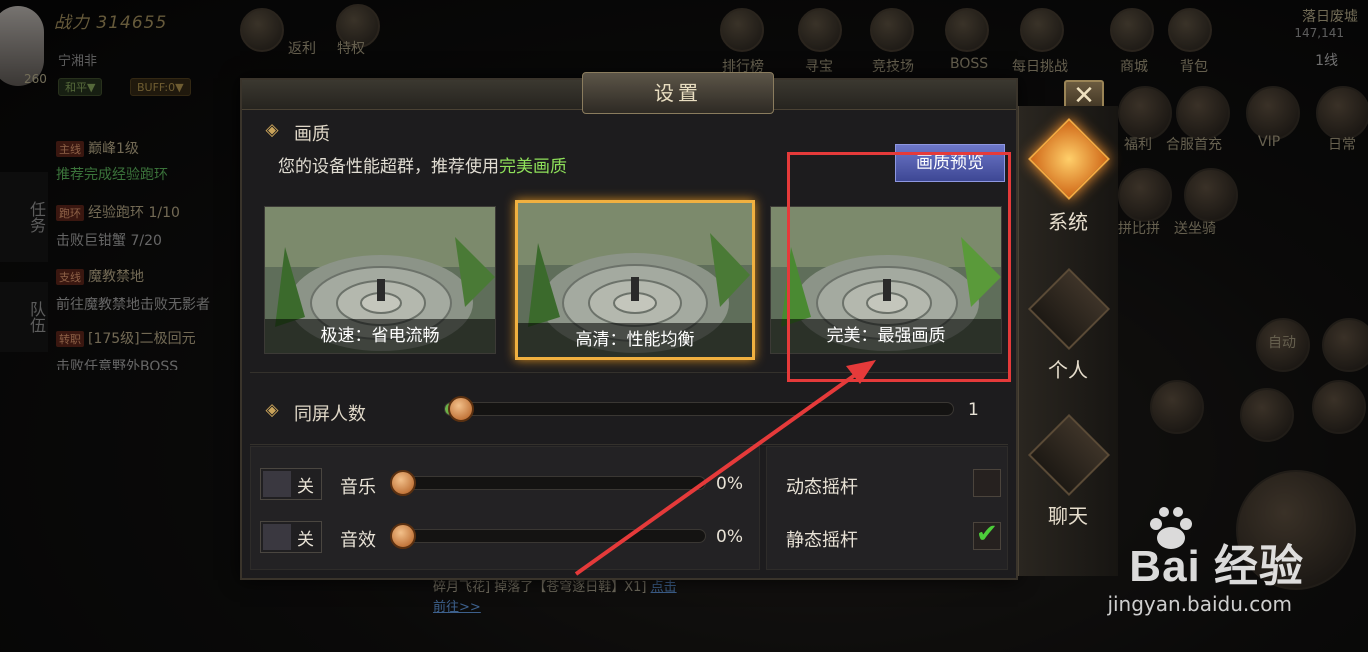  Describe the element at coordinates (1199, 604) in the screenshot. I see `watermark-url: jingyan.baidu.com` at that location.